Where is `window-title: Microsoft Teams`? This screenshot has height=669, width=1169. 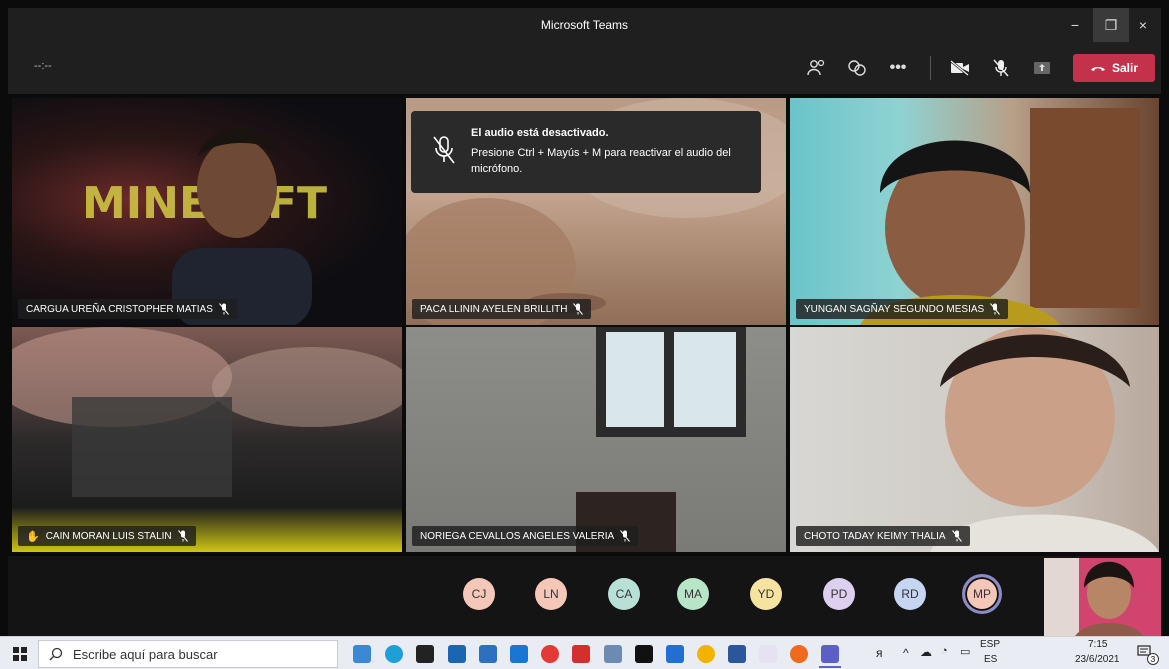
window-title: Microsoft Teams is located at coordinates (584, 25).